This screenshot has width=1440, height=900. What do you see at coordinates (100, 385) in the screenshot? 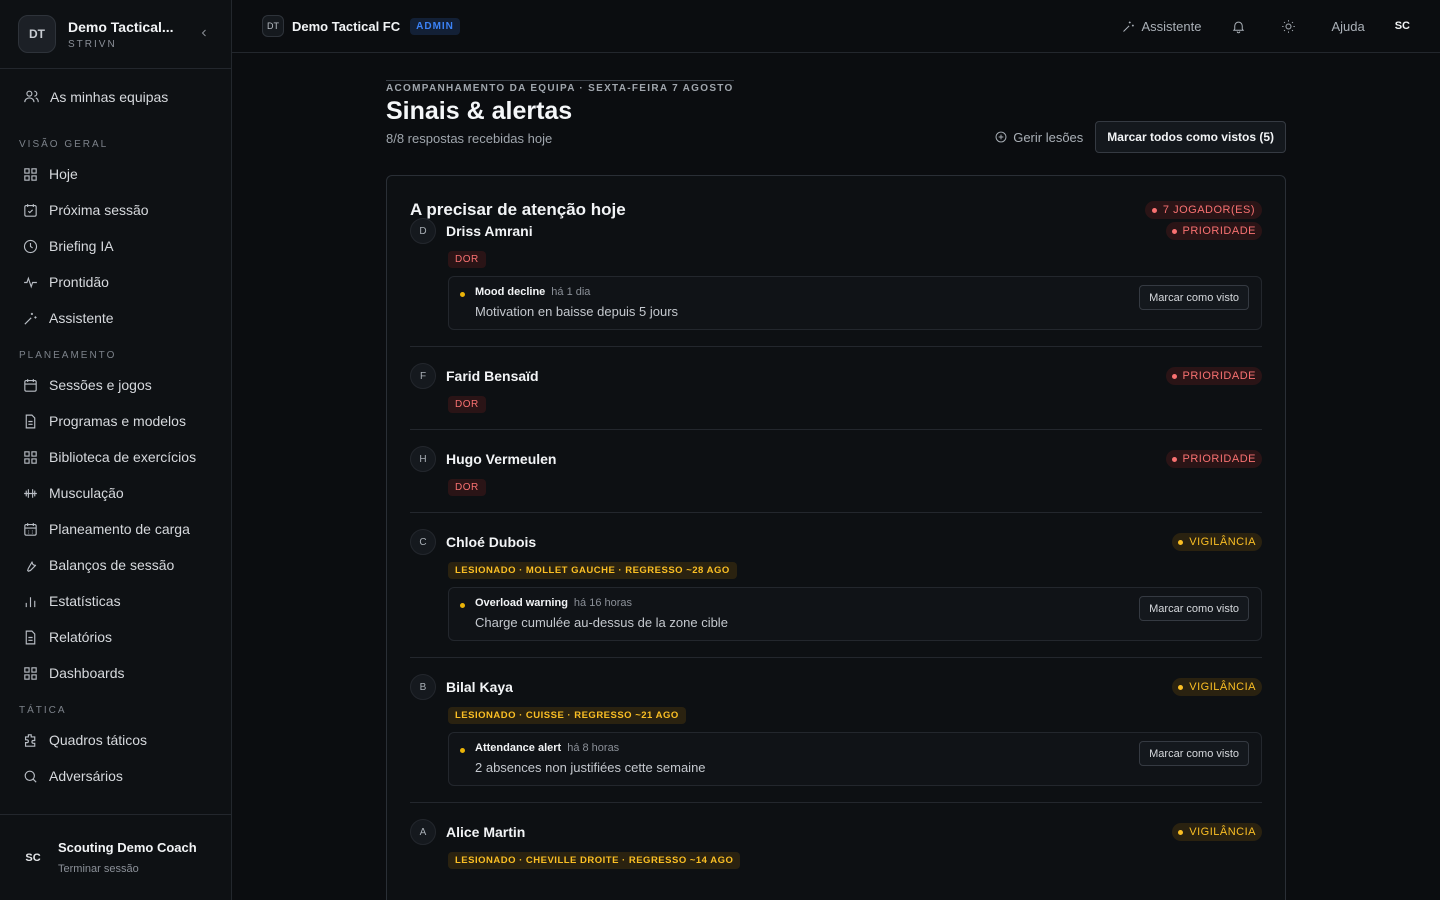
I see `sidebar-item-label: Sessões e jogos` at bounding box center [100, 385].